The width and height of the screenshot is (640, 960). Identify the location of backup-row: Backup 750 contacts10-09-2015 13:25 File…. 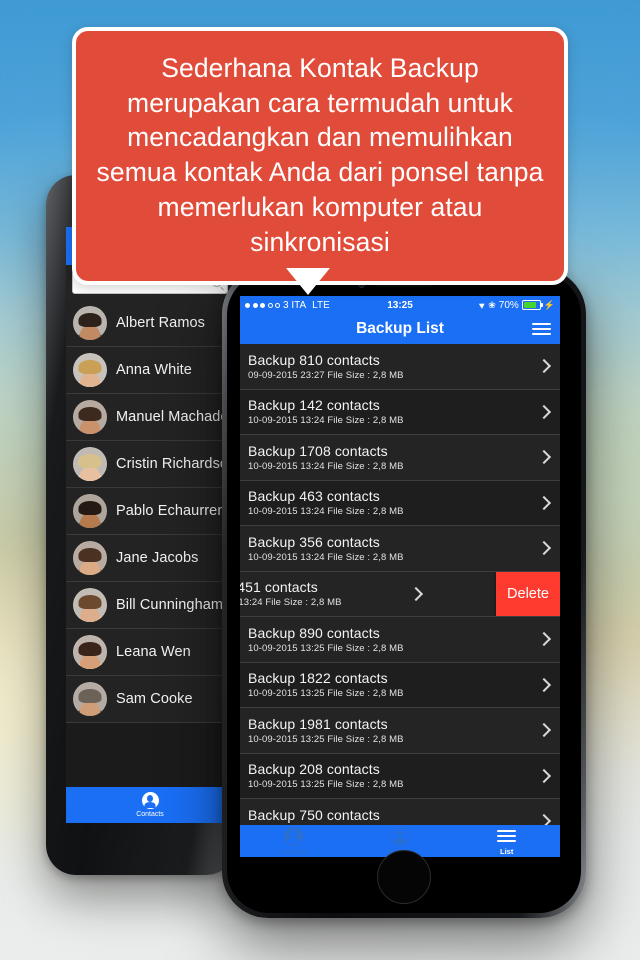
(400, 812).